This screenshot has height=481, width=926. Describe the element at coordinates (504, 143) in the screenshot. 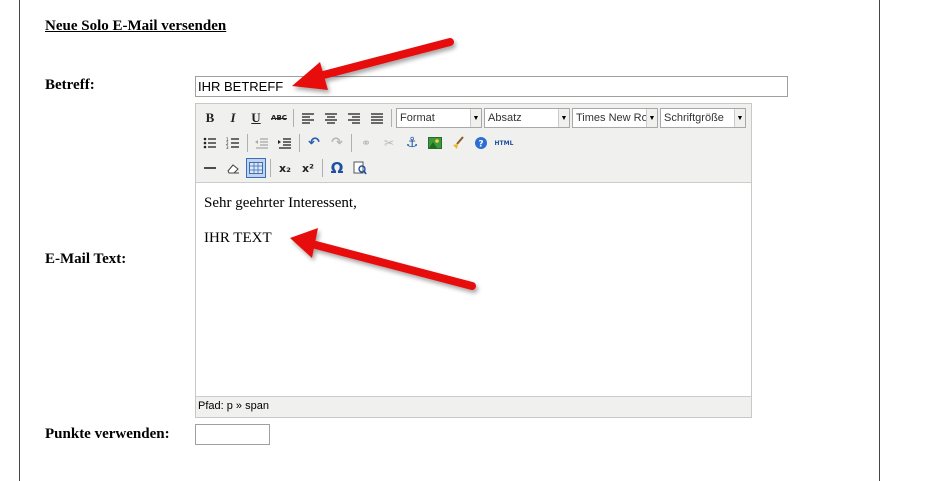

I see `html-source-icon: HTML` at that location.